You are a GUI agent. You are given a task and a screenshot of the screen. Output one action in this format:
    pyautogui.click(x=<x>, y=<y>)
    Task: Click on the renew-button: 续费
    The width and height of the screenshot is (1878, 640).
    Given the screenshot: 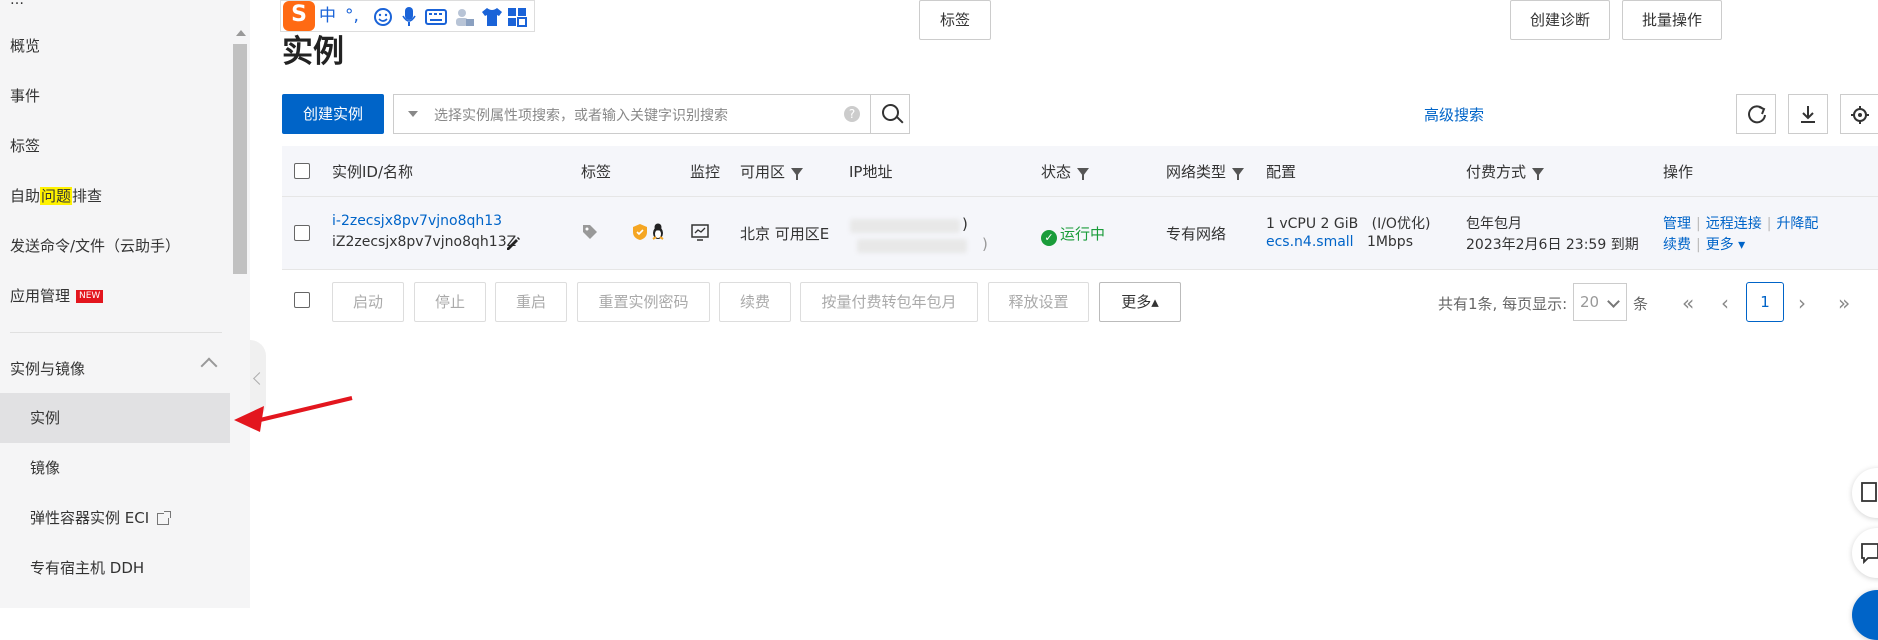 What is the action you would take?
    pyautogui.click(x=755, y=302)
    